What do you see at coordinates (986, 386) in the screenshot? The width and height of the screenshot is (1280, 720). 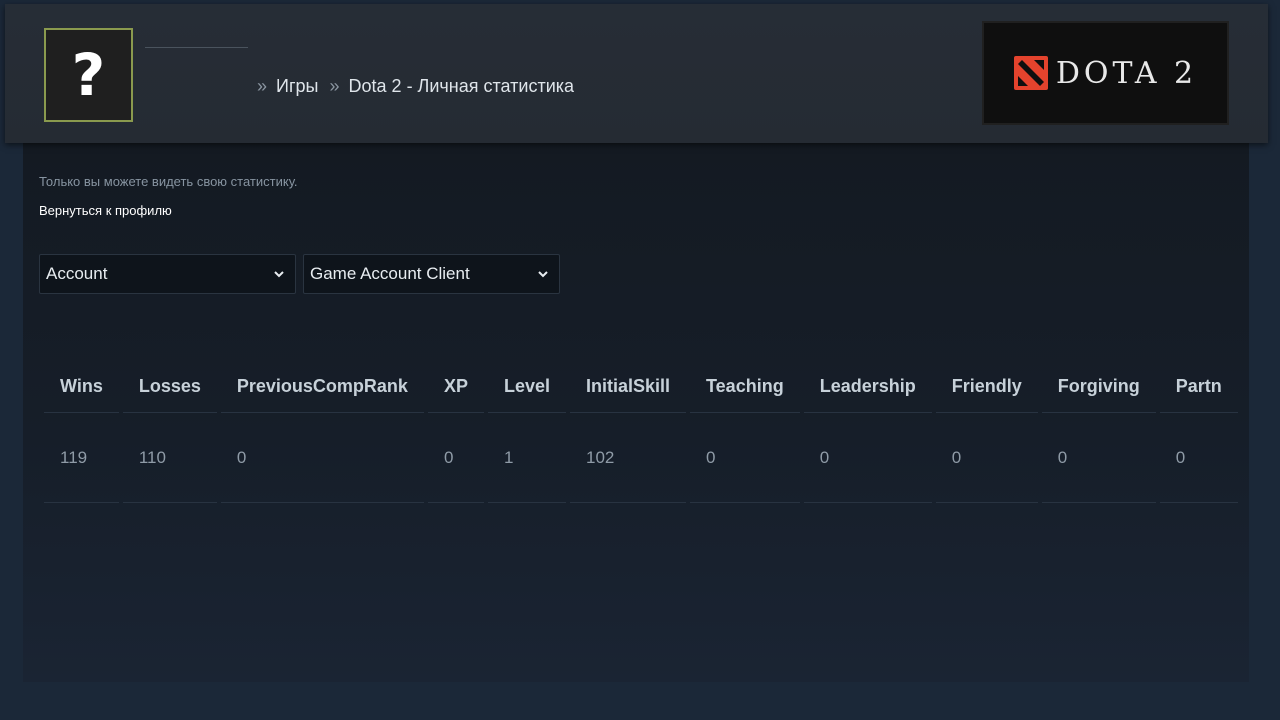 I see `column-header: Friendly` at bounding box center [986, 386].